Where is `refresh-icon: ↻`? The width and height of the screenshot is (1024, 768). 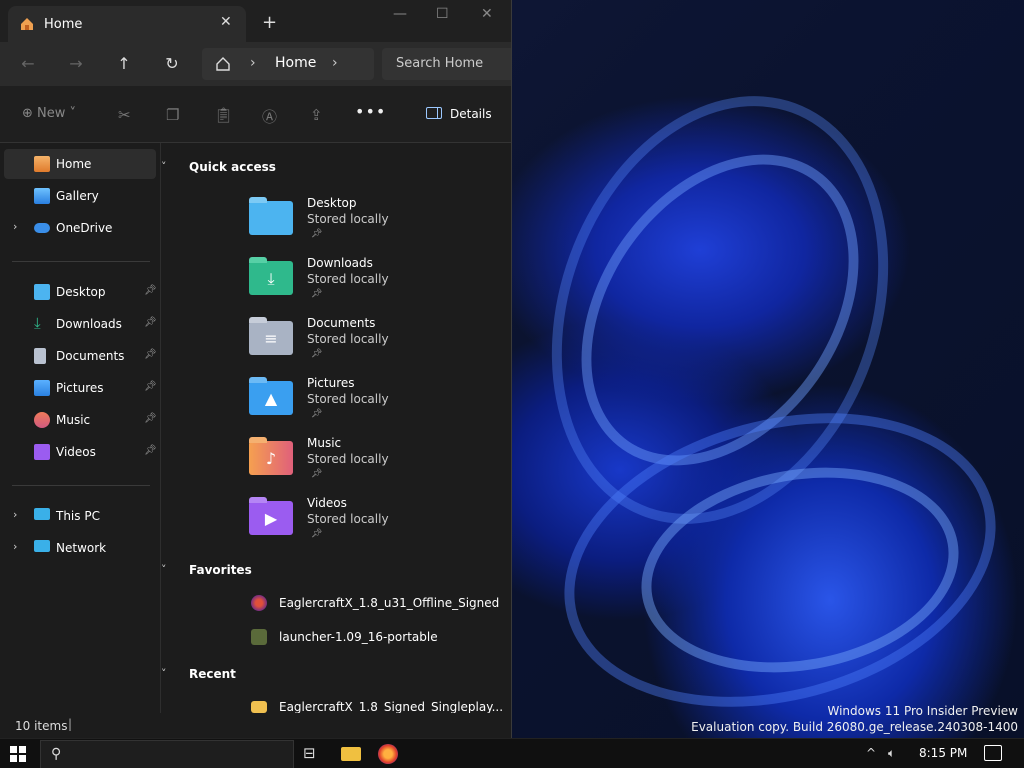
refresh-icon: ↻ is located at coordinates (172, 63).